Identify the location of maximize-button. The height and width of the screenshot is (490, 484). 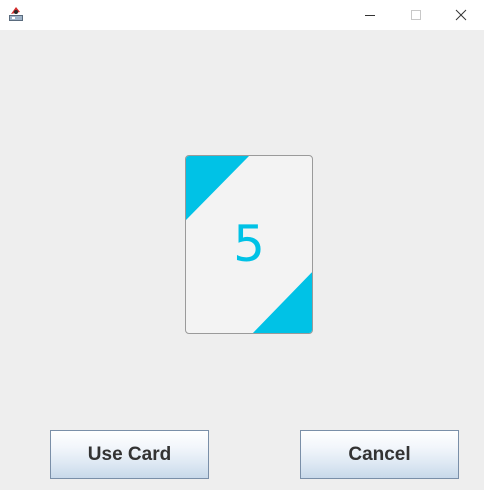
(416, 15).